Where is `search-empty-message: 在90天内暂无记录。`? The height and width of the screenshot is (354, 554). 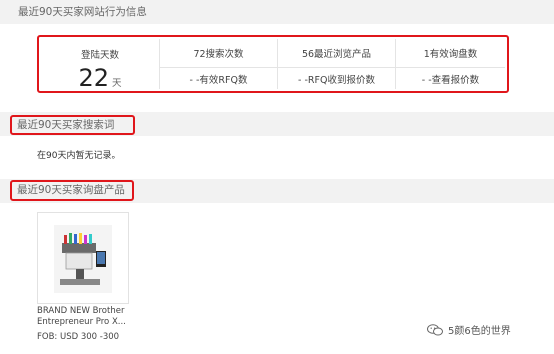
search-empty-message: 在90天内暂无记录。 is located at coordinates (79, 156).